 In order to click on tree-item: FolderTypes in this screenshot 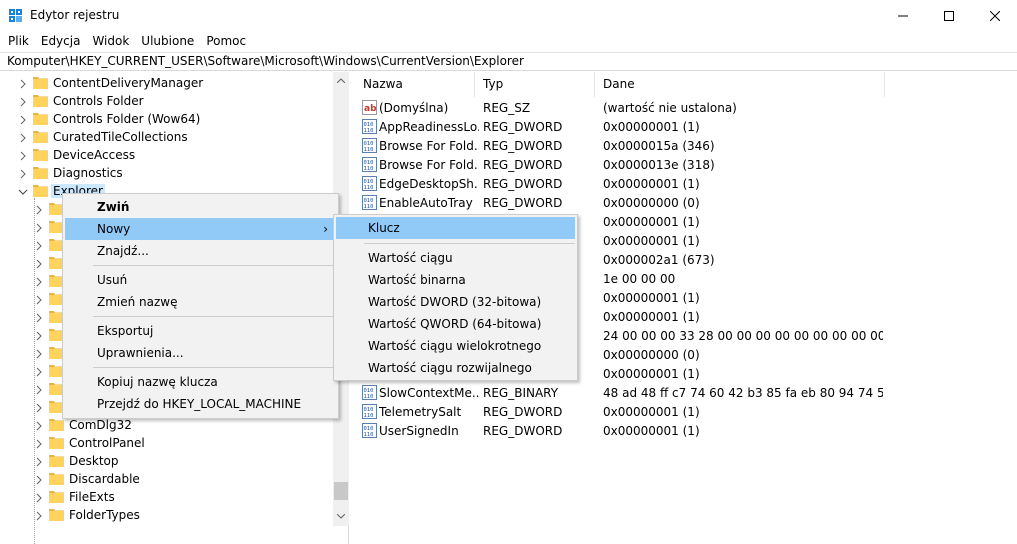, I will do `click(166, 515)`.